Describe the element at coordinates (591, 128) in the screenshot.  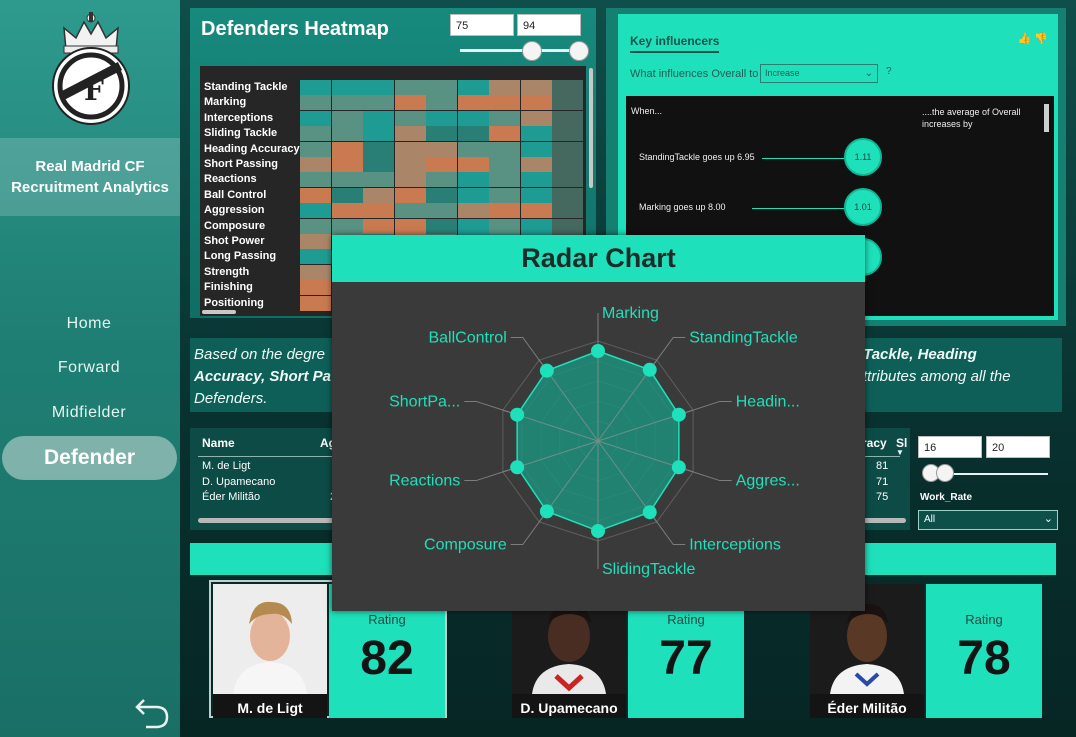
I see `heatmap-vertical-scrollbar` at that location.